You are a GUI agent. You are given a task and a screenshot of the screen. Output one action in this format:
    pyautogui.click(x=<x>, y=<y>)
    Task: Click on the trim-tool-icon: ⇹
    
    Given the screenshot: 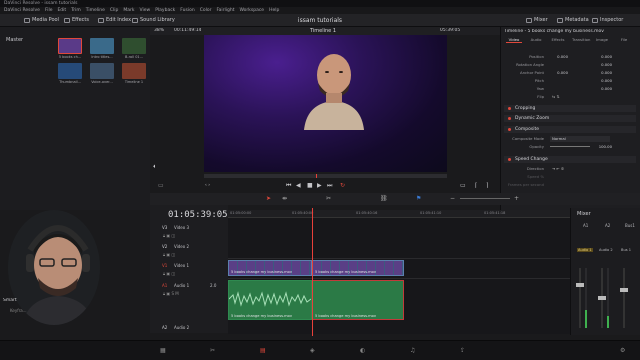 What is the action you would take?
    pyautogui.click(x=284, y=198)
    